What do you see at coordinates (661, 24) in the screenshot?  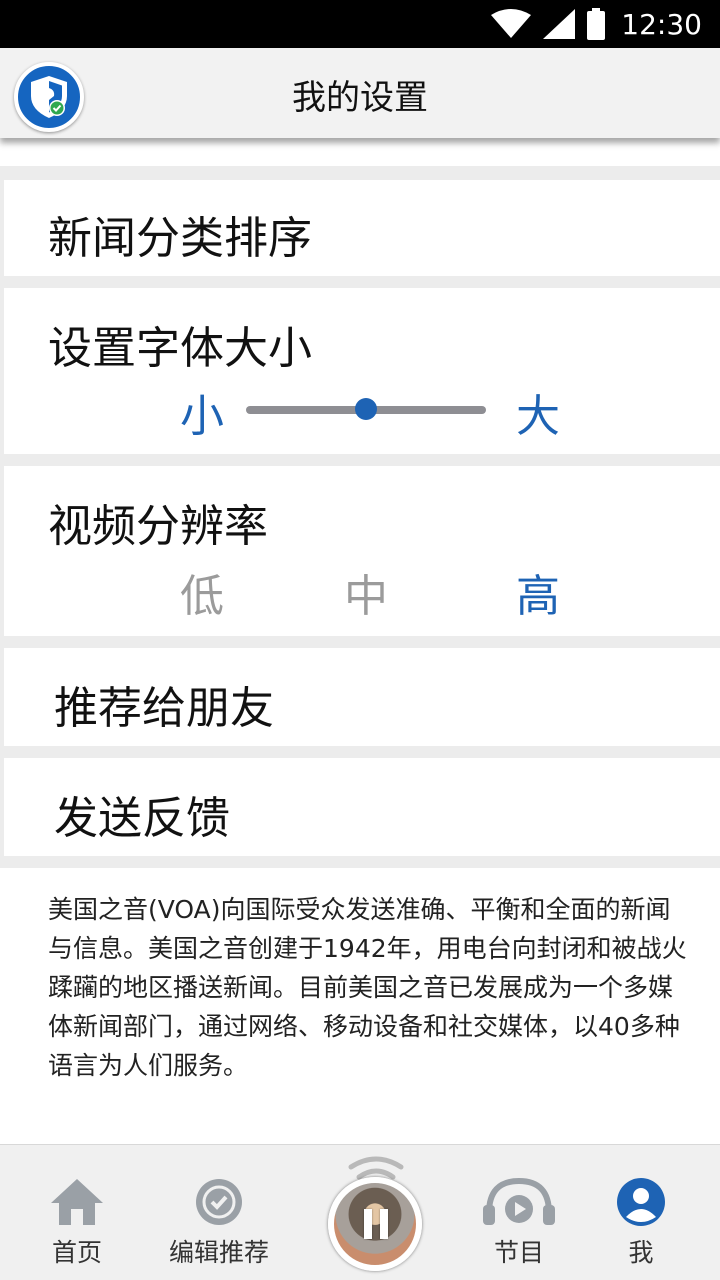 I see `status-time: 12:30` at bounding box center [661, 24].